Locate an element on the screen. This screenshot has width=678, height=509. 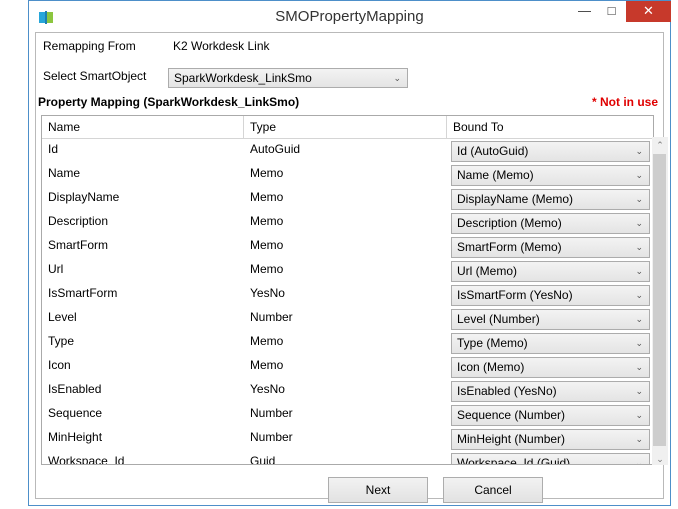
bound-to-value: Workspace_Id (Guid) is located at coordinates (514, 460).